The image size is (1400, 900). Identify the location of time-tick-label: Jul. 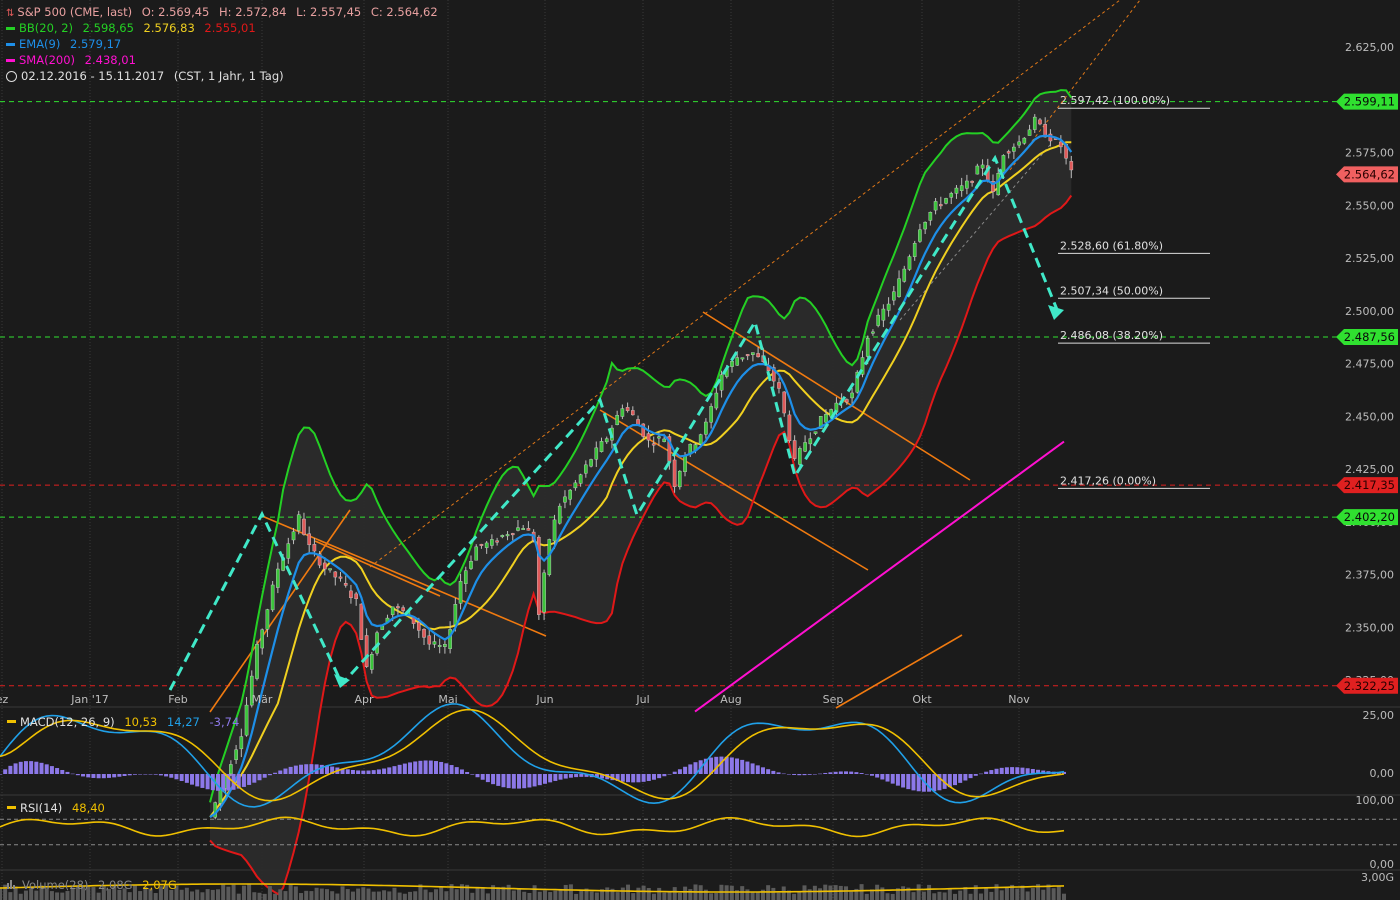
(642, 699).